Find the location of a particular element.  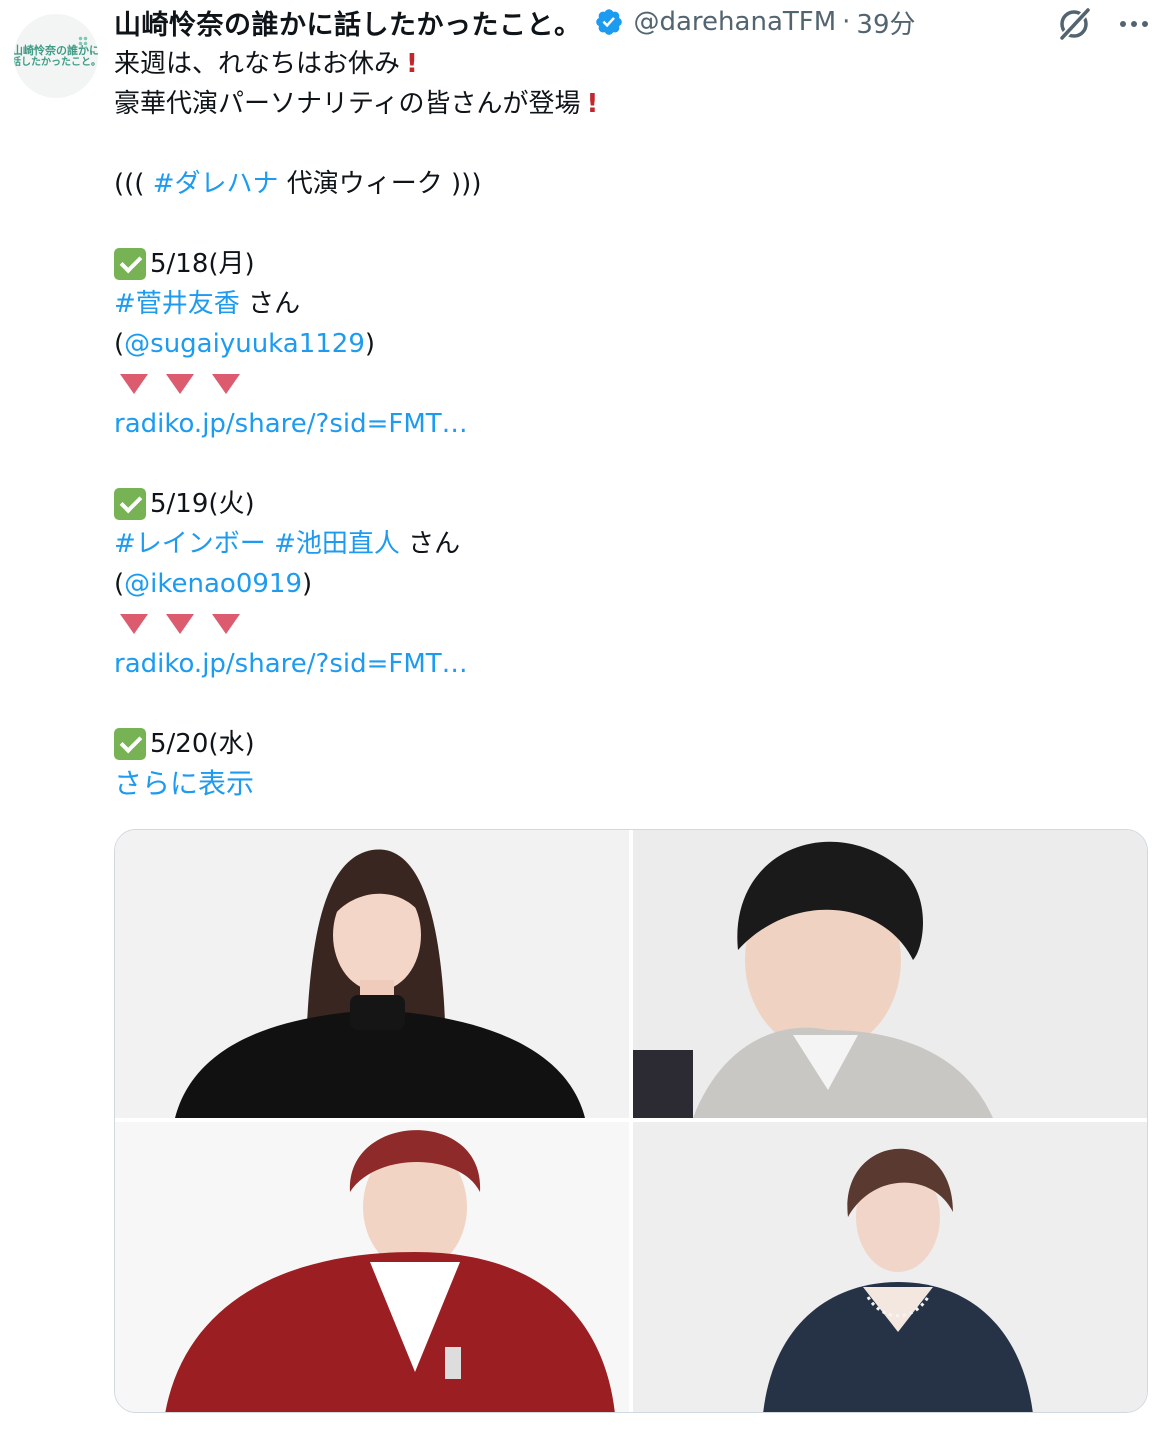

avatar-text-line2: 話したかったこと。 is located at coordinates (56, 62).